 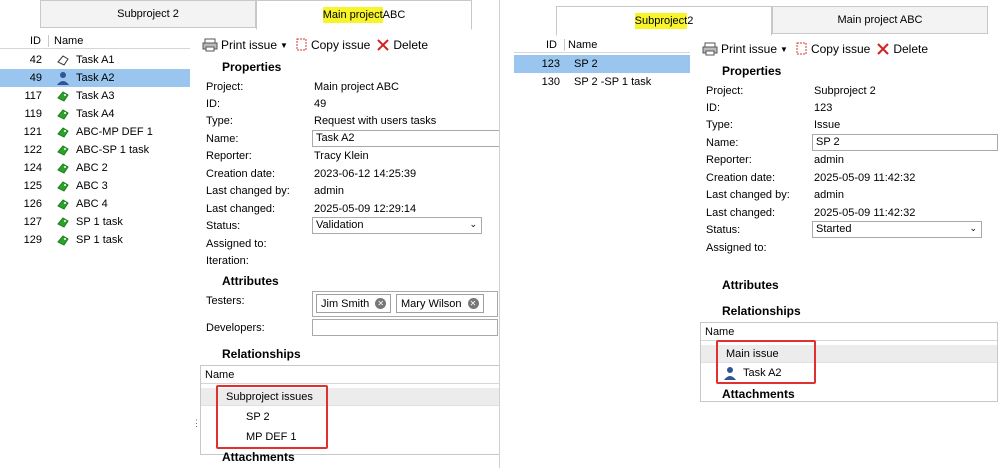 What do you see at coordinates (92, 186) in the screenshot?
I see `row-name: ABC 3` at bounding box center [92, 186].